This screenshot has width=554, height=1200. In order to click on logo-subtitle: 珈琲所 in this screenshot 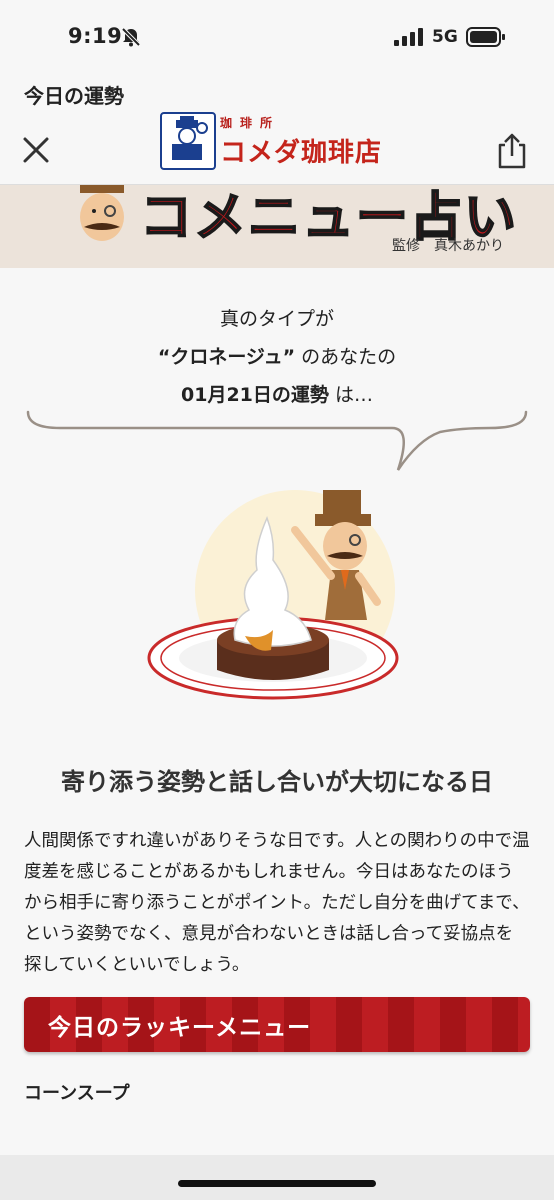, I will do `click(250, 123)`.